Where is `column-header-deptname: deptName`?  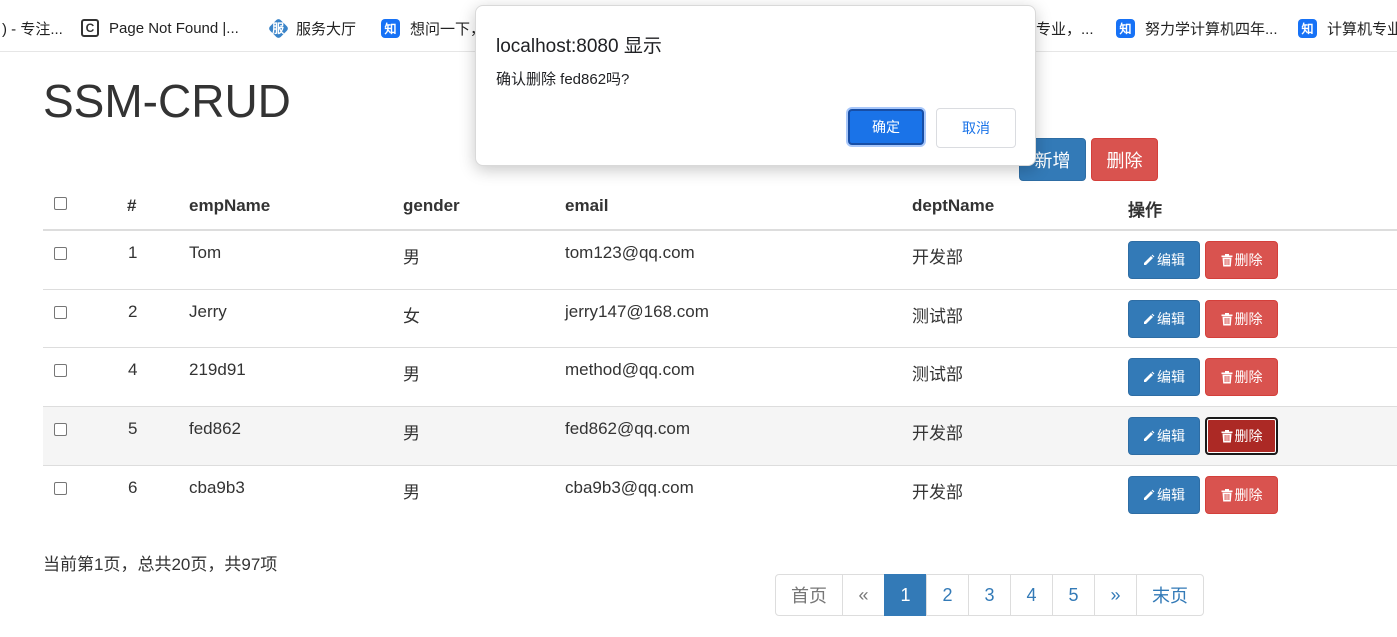 column-header-deptname: deptName is located at coordinates (953, 205).